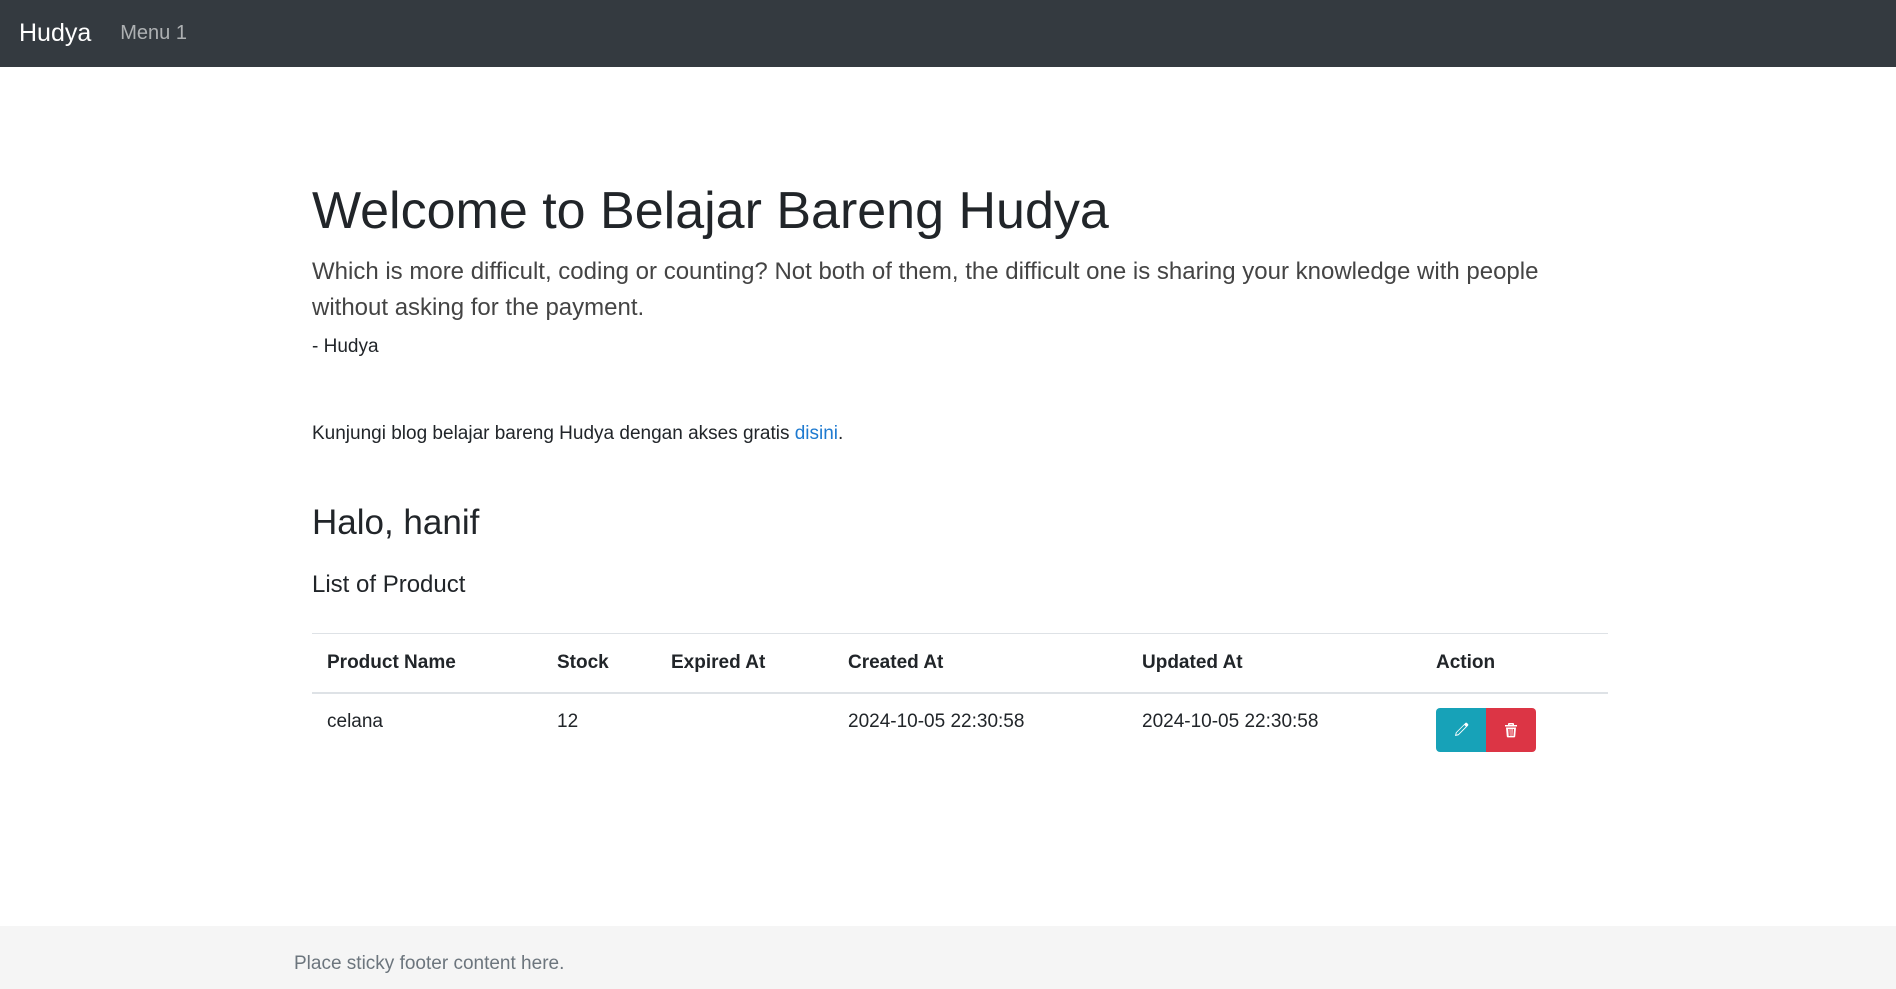 The image size is (1896, 989). I want to click on header-created-at: Created At, so click(980, 663).